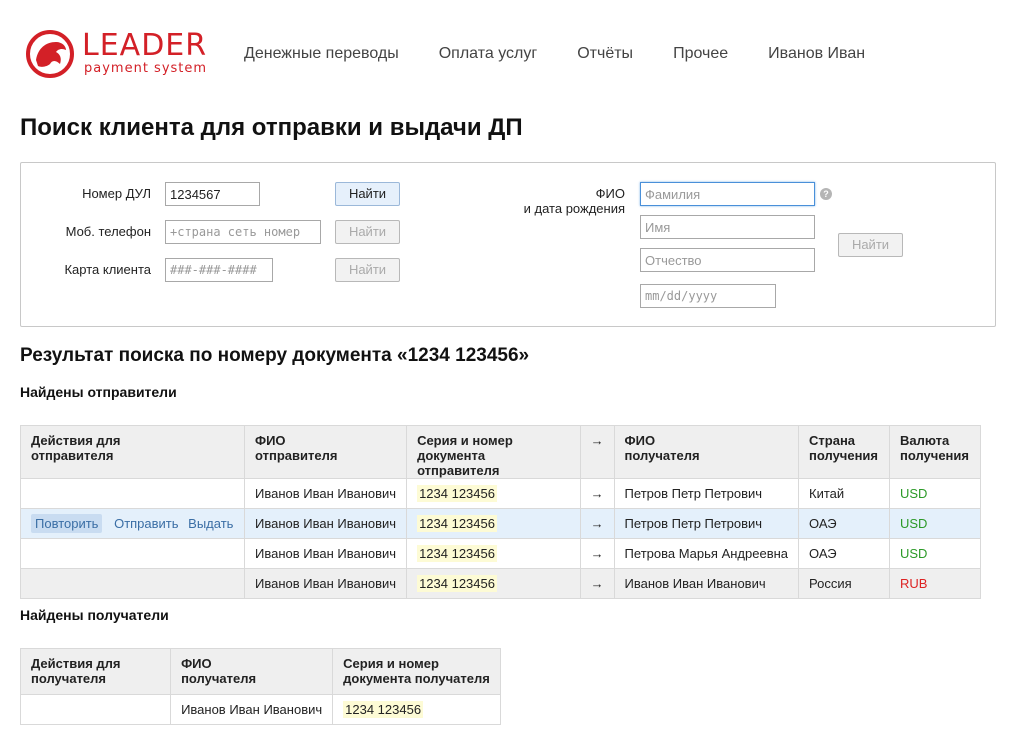  I want to click on senders-title: Найдены отправители, so click(98, 392).